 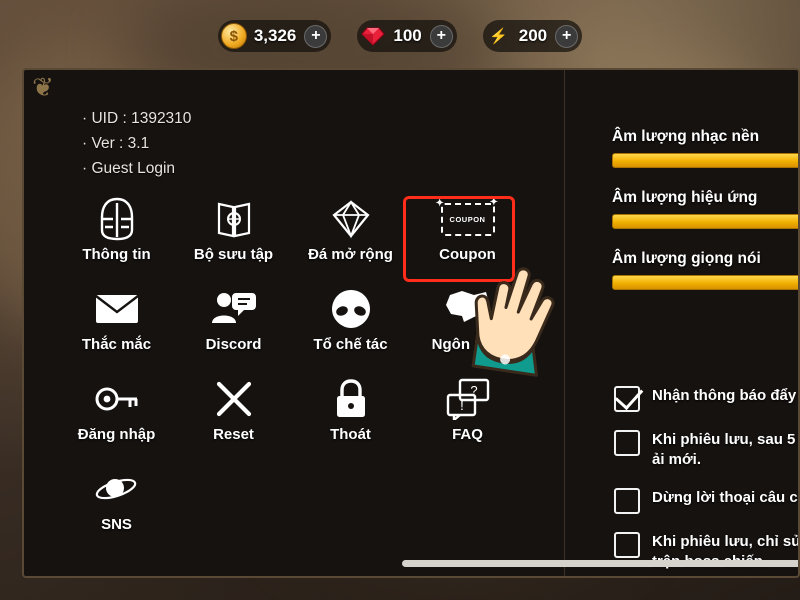 I want to click on menu-item-label: FAQ, so click(x=467, y=434).